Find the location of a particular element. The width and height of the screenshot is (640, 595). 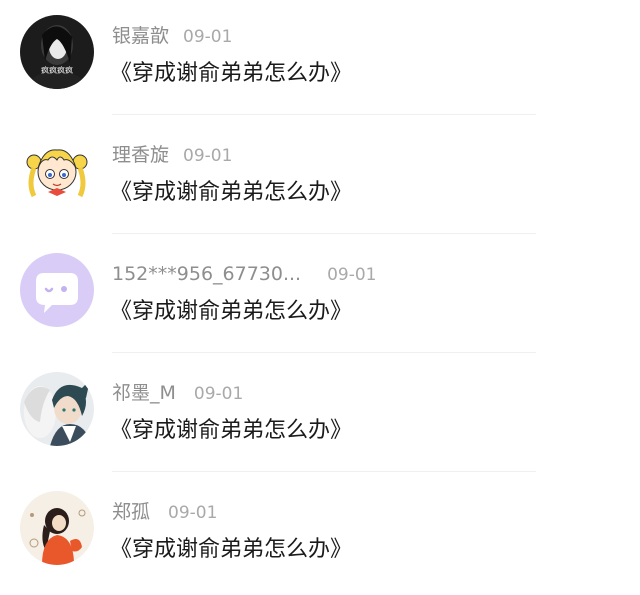

anime-character-avatar is located at coordinates (57, 409).